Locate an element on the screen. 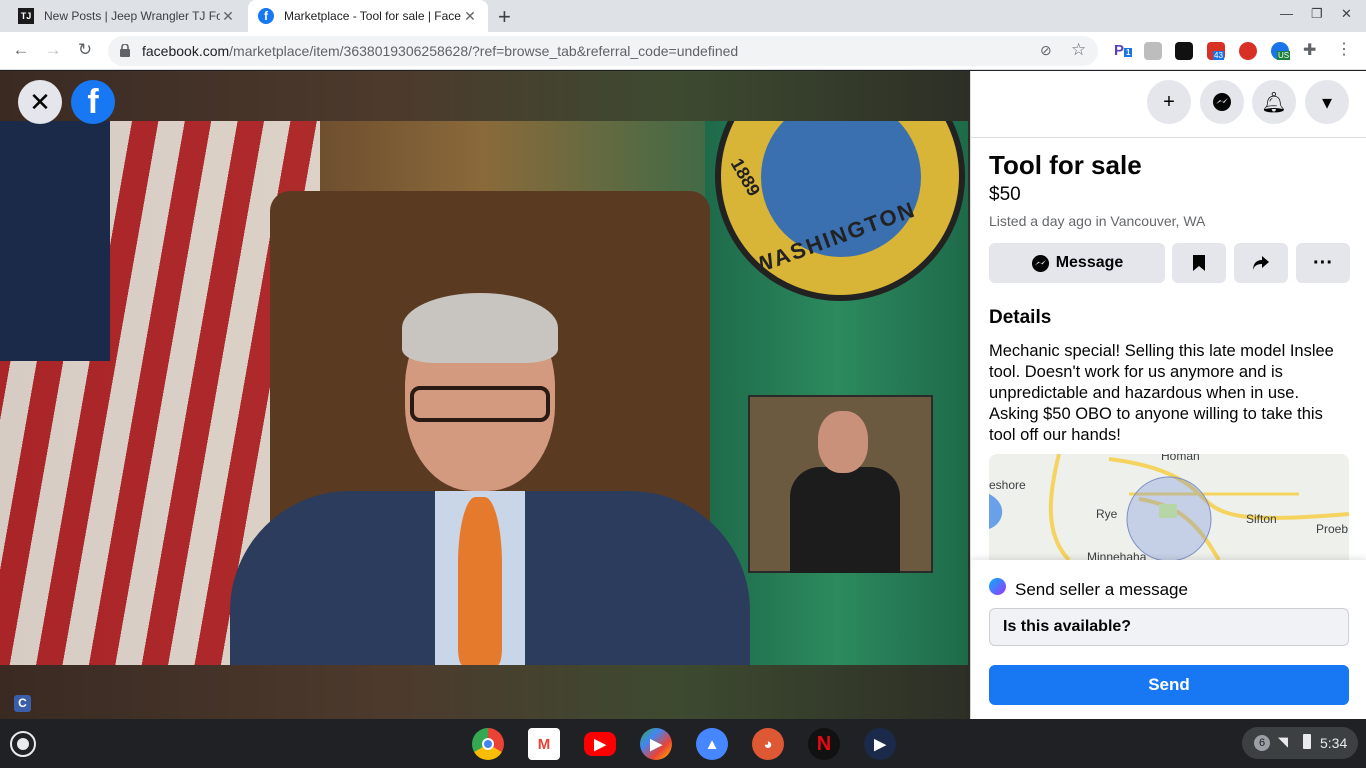  tj-favicon-icon: TJ is located at coordinates (26, 16).